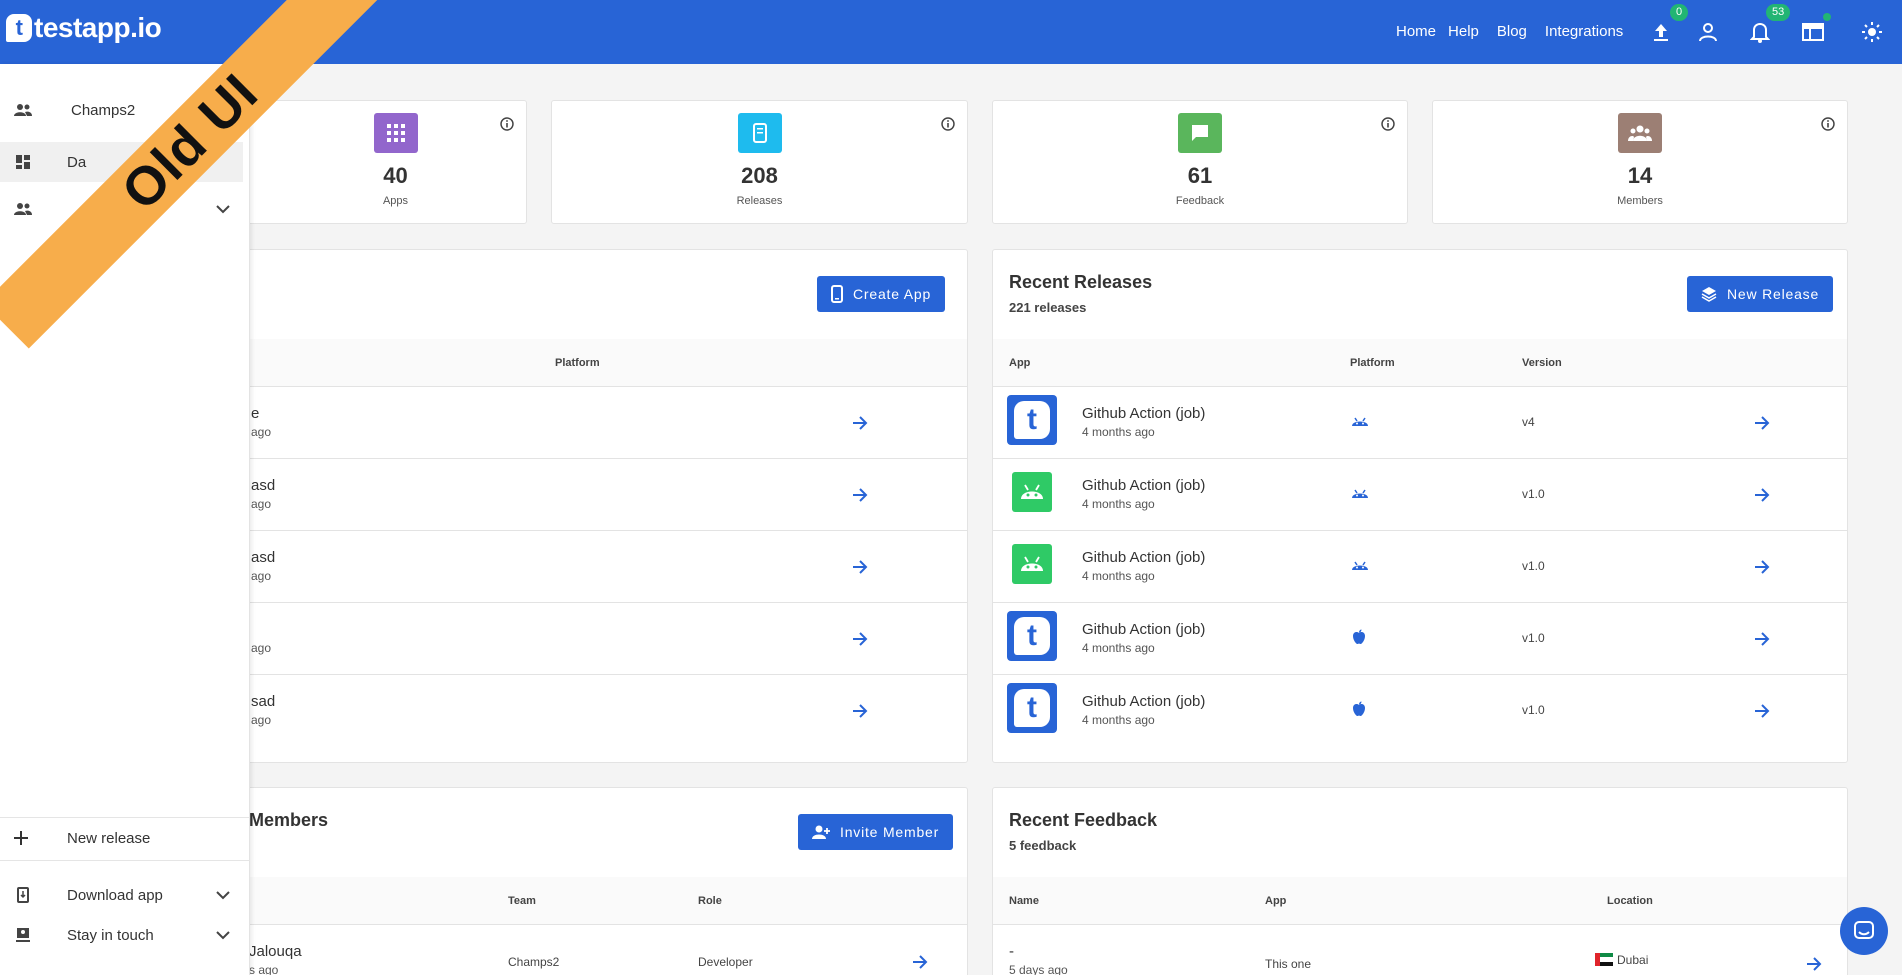  I want to click on stay-in-touch-item: Stay in touch, so click(125, 935).